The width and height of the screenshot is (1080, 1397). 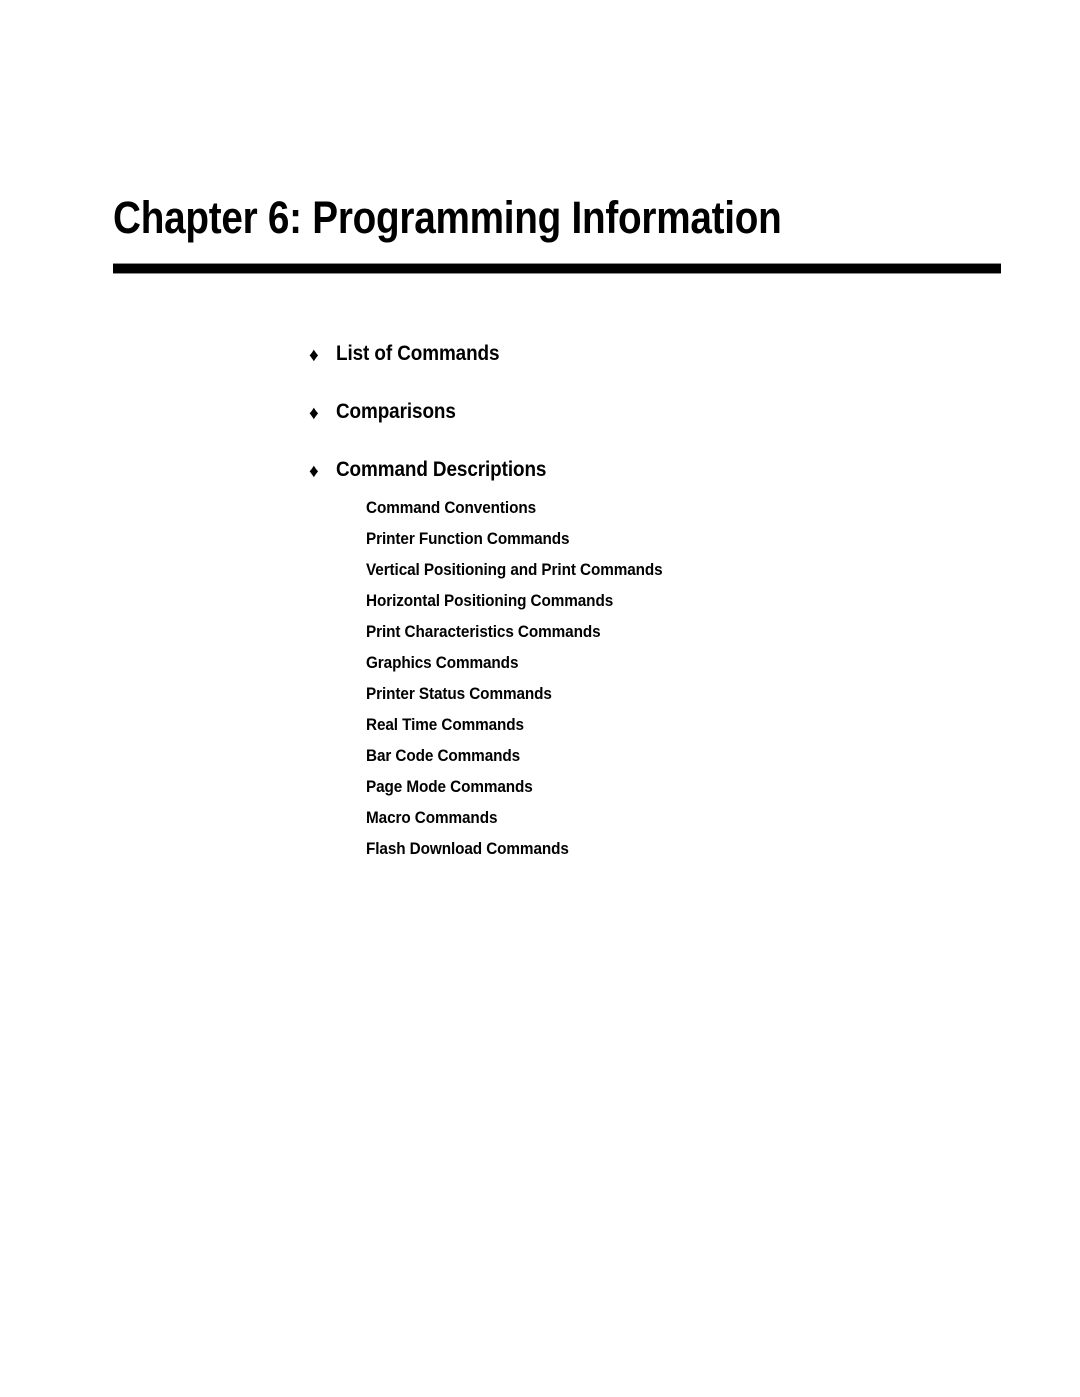 What do you see at coordinates (445, 724) in the screenshot?
I see `toc-sub-item-label: Real Time Commands` at bounding box center [445, 724].